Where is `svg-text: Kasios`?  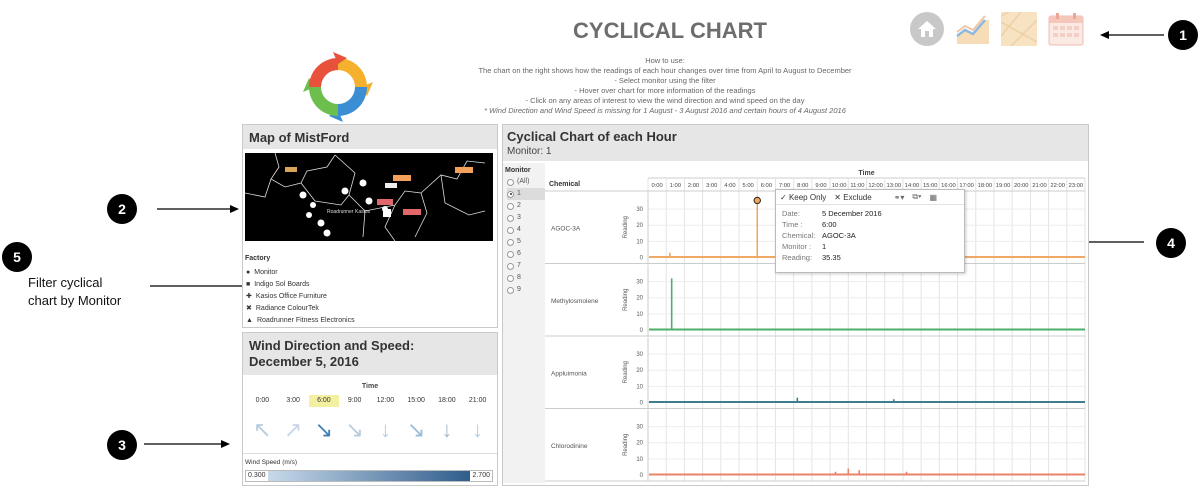
svg-text: Kasios is located at coordinates (363, 212).